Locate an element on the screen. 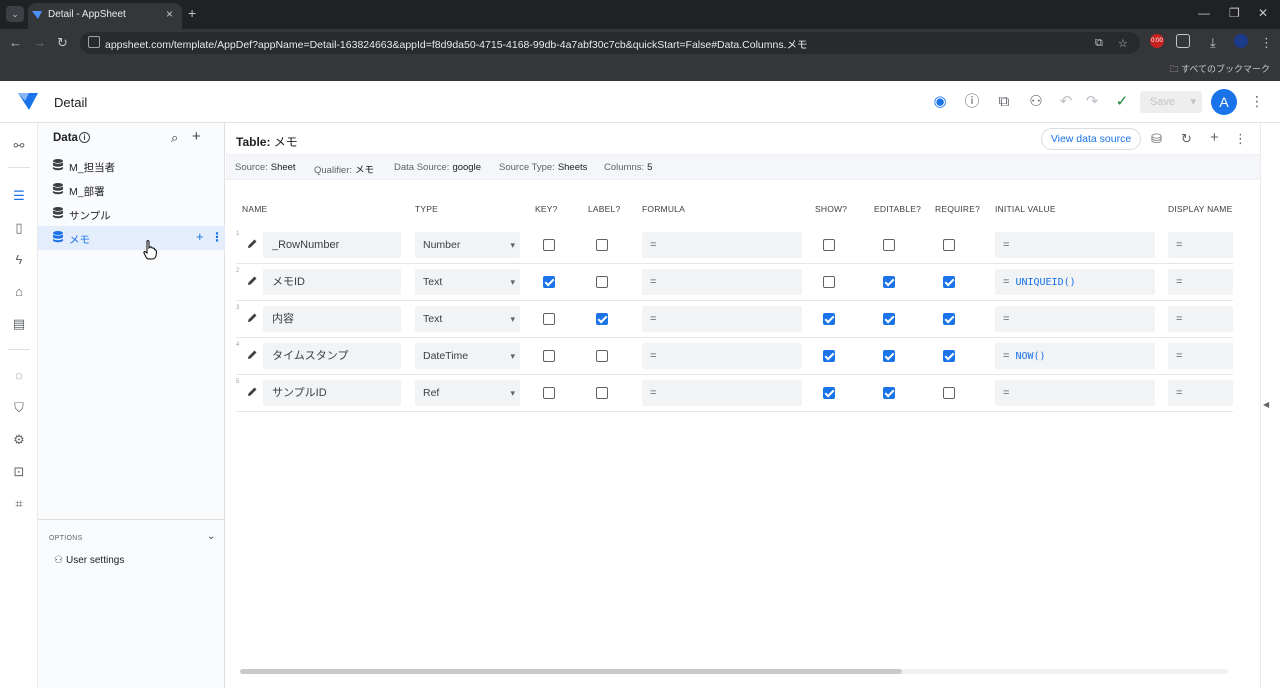 Image resolution: width=1280 pixels, height=688 pixels. security-shield-icon: ⛉ is located at coordinates (19, 408).